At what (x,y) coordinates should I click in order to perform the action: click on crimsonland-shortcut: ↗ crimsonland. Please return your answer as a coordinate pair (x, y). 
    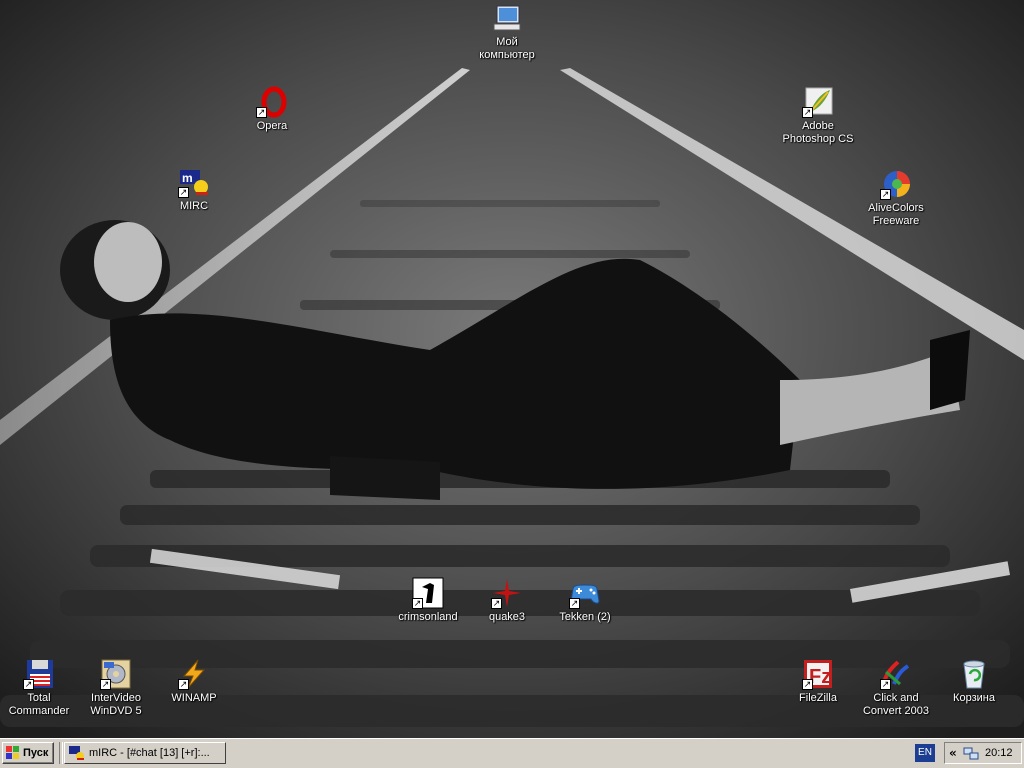
    Looking at the image, I should click on (428, 600).